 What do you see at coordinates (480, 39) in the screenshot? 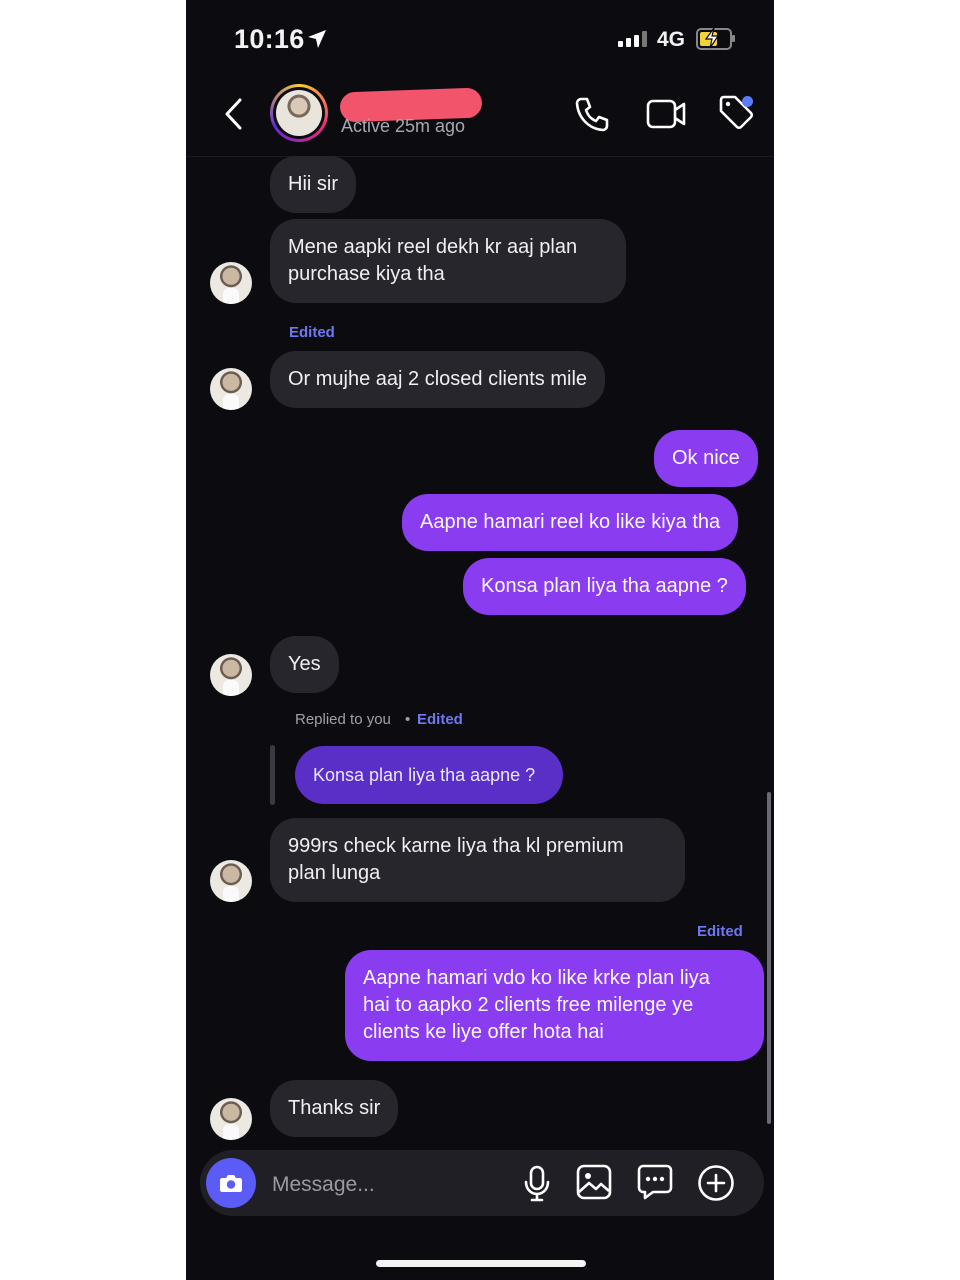
I see `status-bar: 10:16 4G` at bounding box center [480, 39].